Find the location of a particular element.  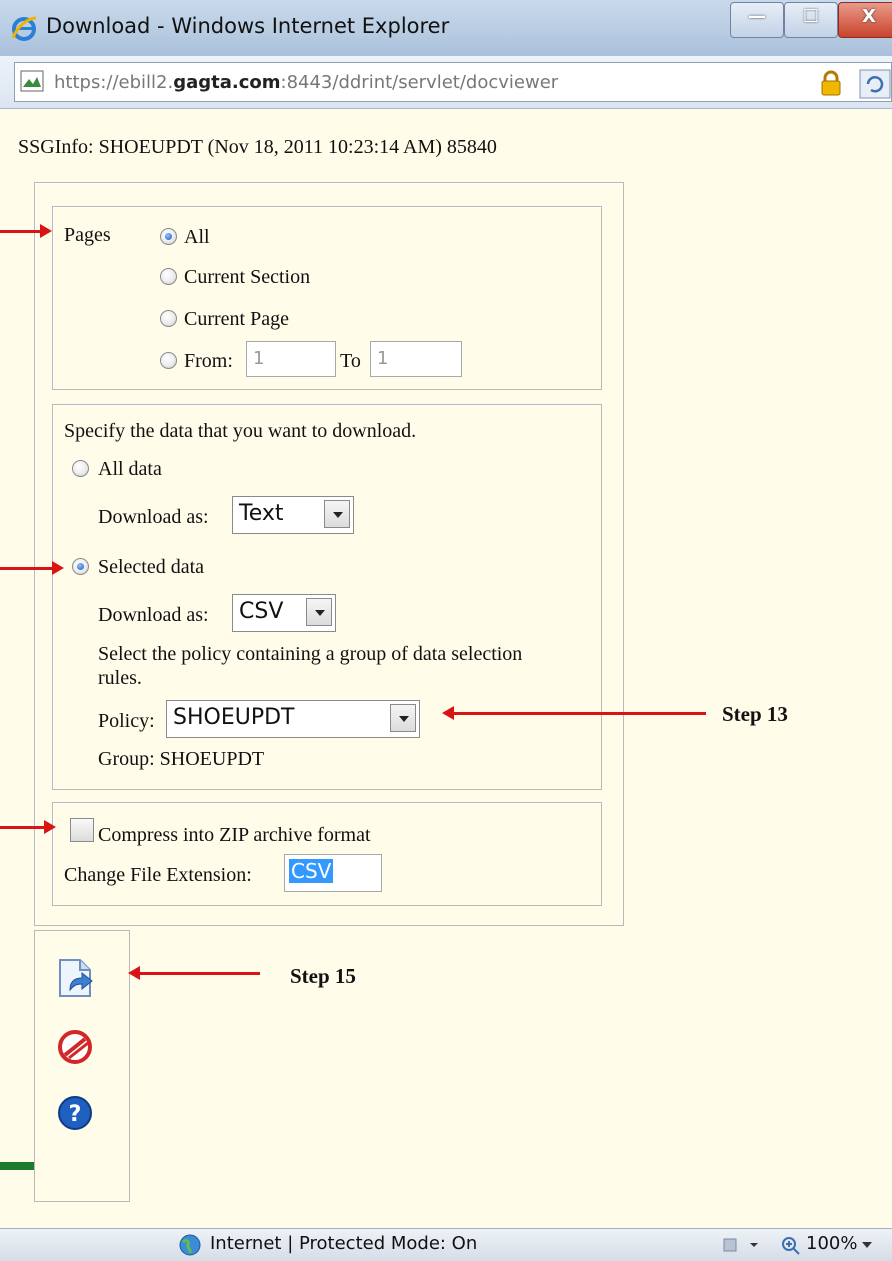

file-extension-label: Change File Extension: is located at coordinates (158, 875).